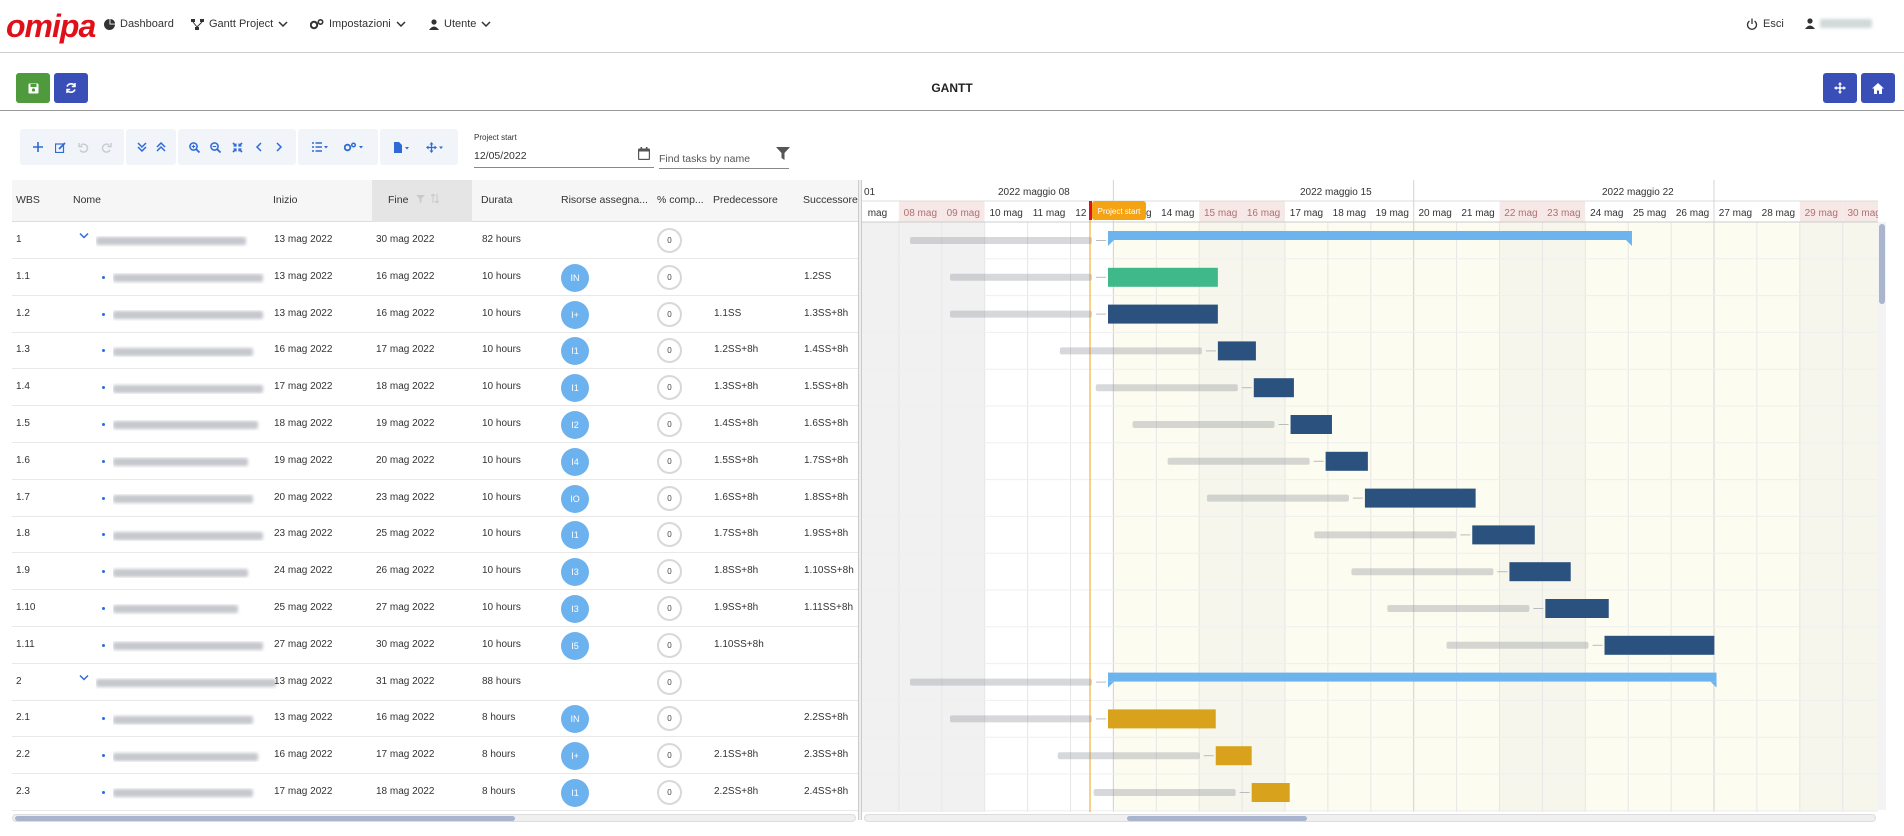  What do you see at coordinates (724, 157) in the screenshot?
I see `find-tasks-input: Find tasks by name` at bounding box center [724, 157].